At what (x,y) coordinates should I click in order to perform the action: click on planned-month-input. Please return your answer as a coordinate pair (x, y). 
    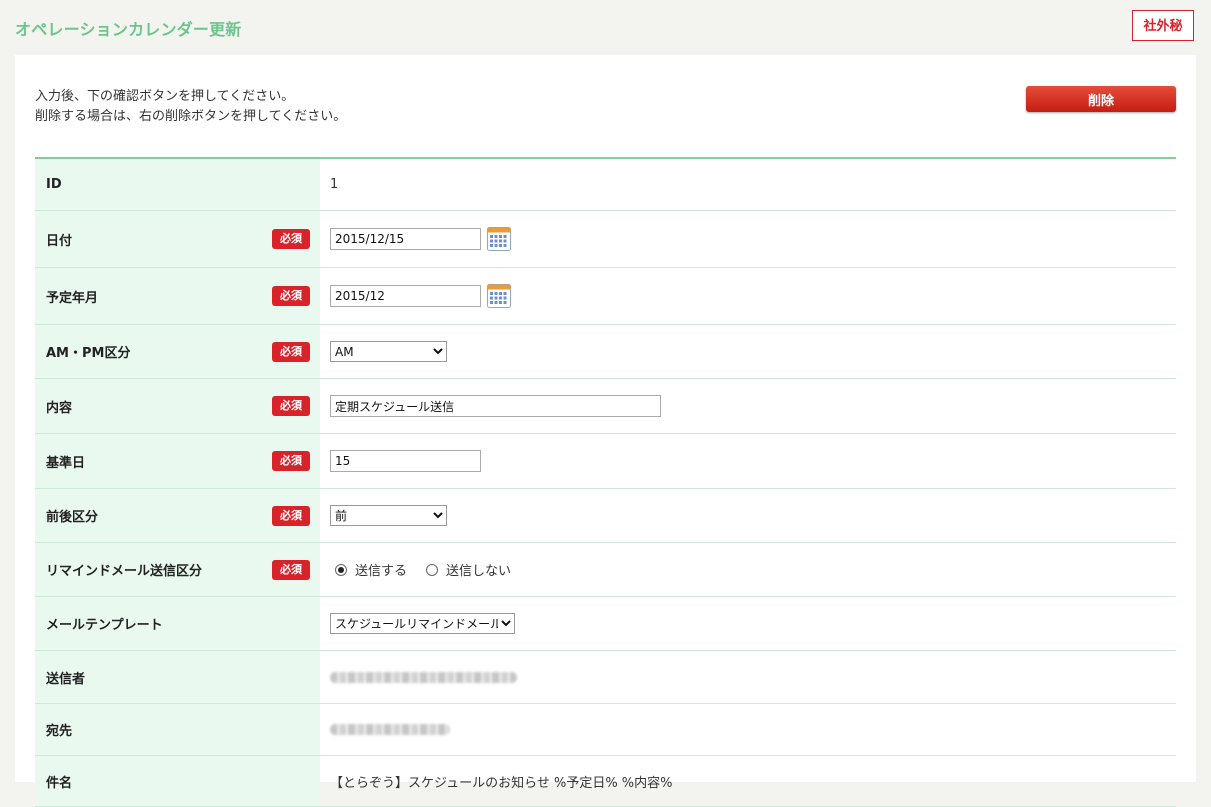
    Looking at the image, I should click on (405, 296).